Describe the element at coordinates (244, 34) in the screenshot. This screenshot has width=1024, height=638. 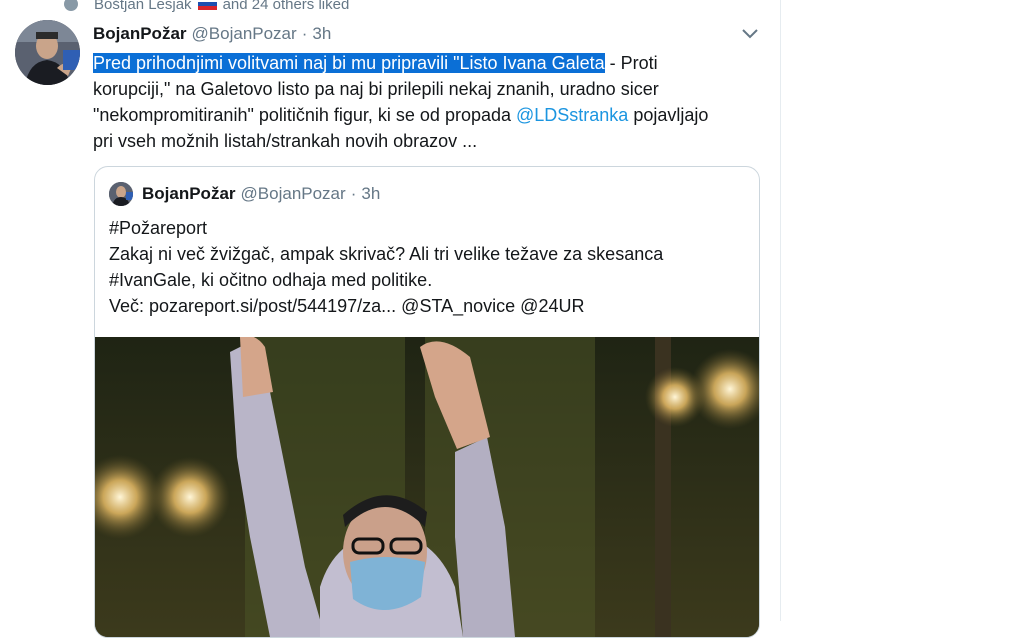
I see `author-handle: @BojanPozar` at that location.